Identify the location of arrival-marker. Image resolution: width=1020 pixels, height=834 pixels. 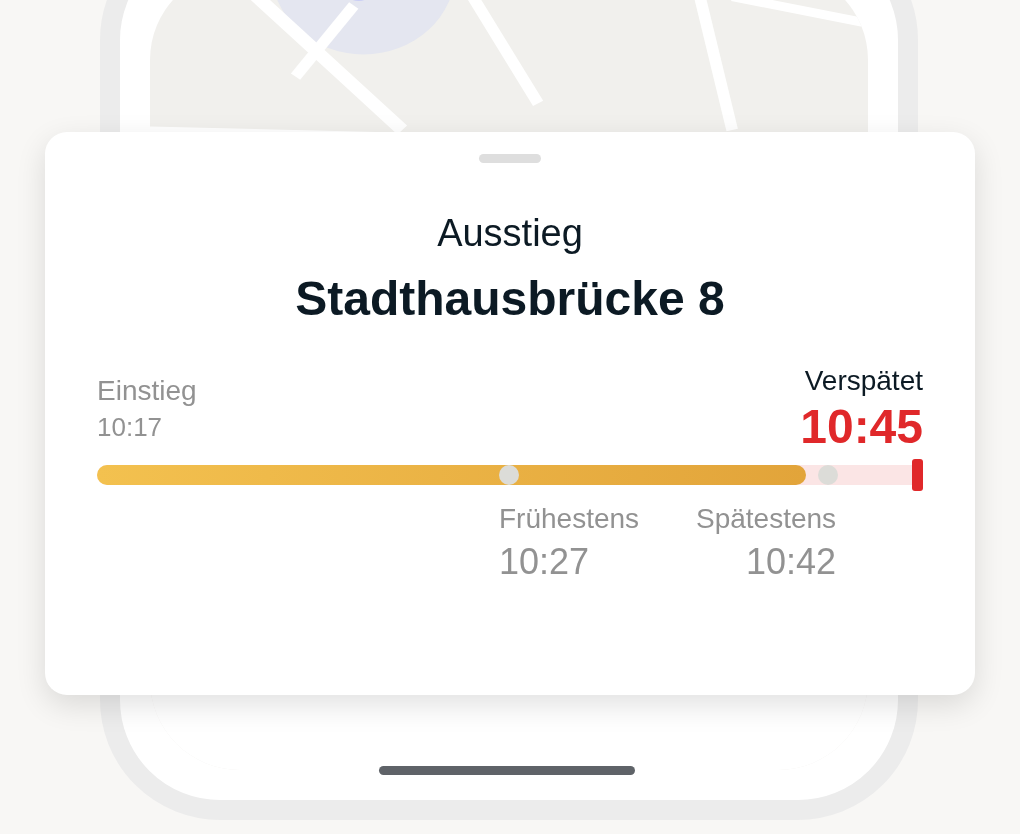
(917, 475).